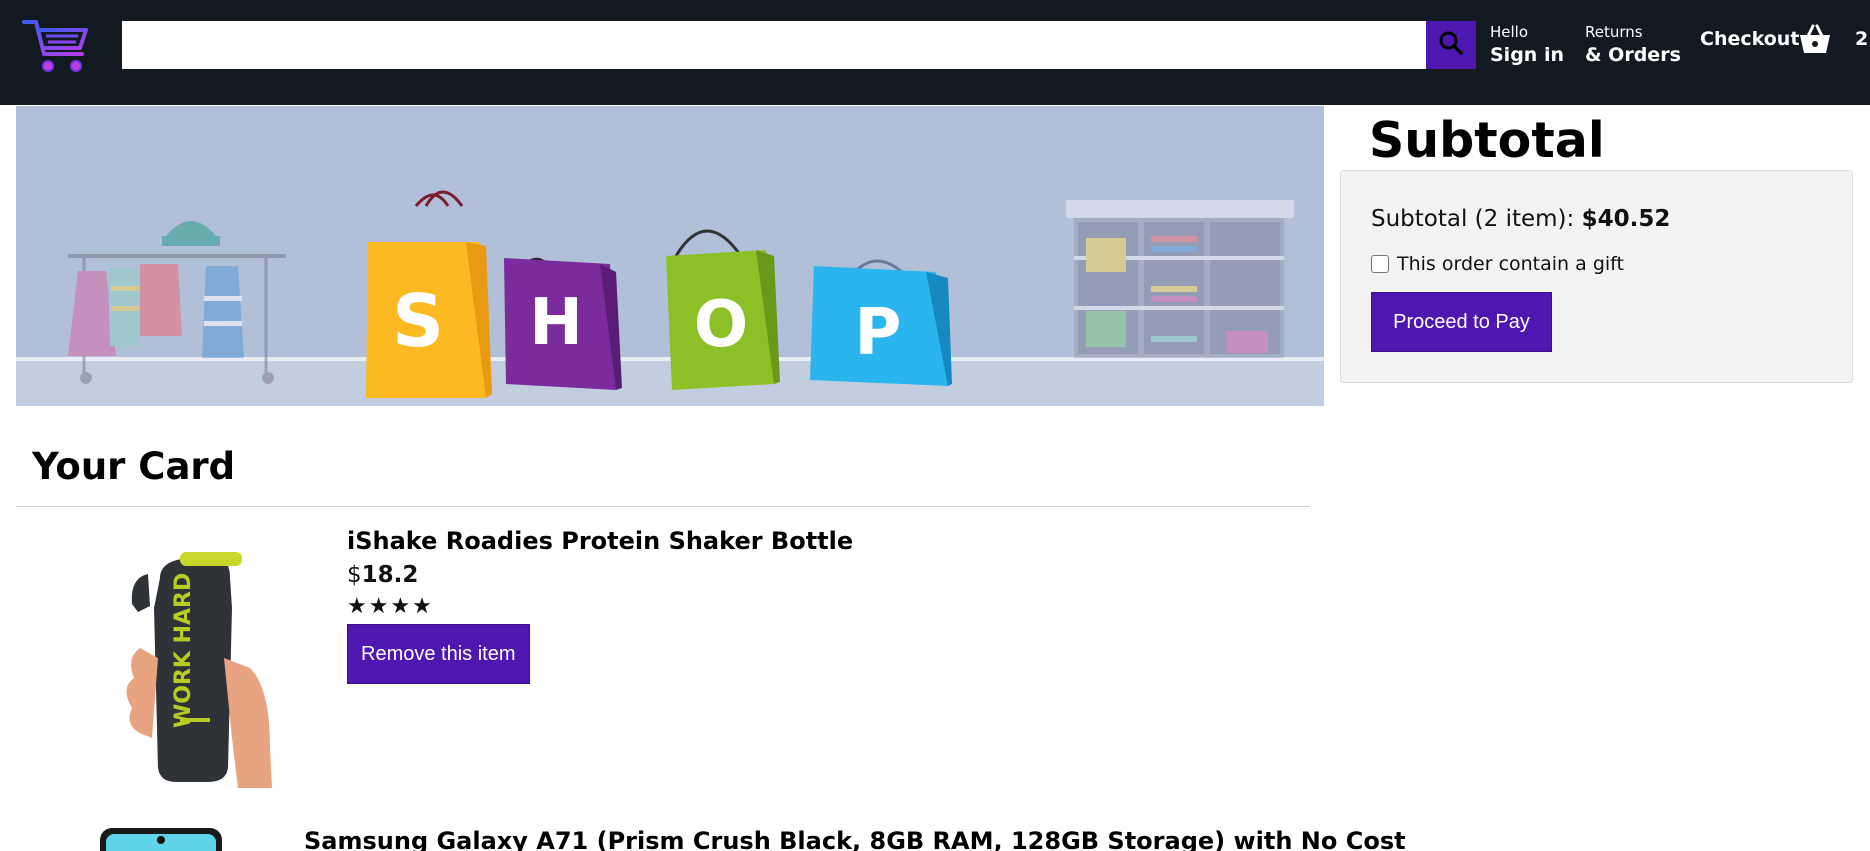  I want to click on basket-icon, so click(1815, 39).